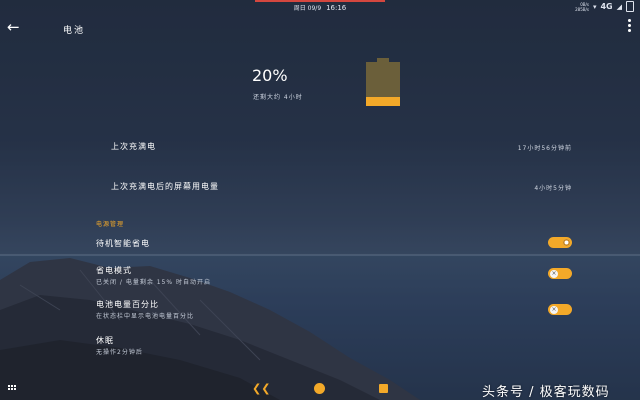 This screenshot has height=400, width=640. What do you see at coordinates (320, 28) in the screenshot?
I see `app-bar: ← 电池` at bounding box center [320, 28].